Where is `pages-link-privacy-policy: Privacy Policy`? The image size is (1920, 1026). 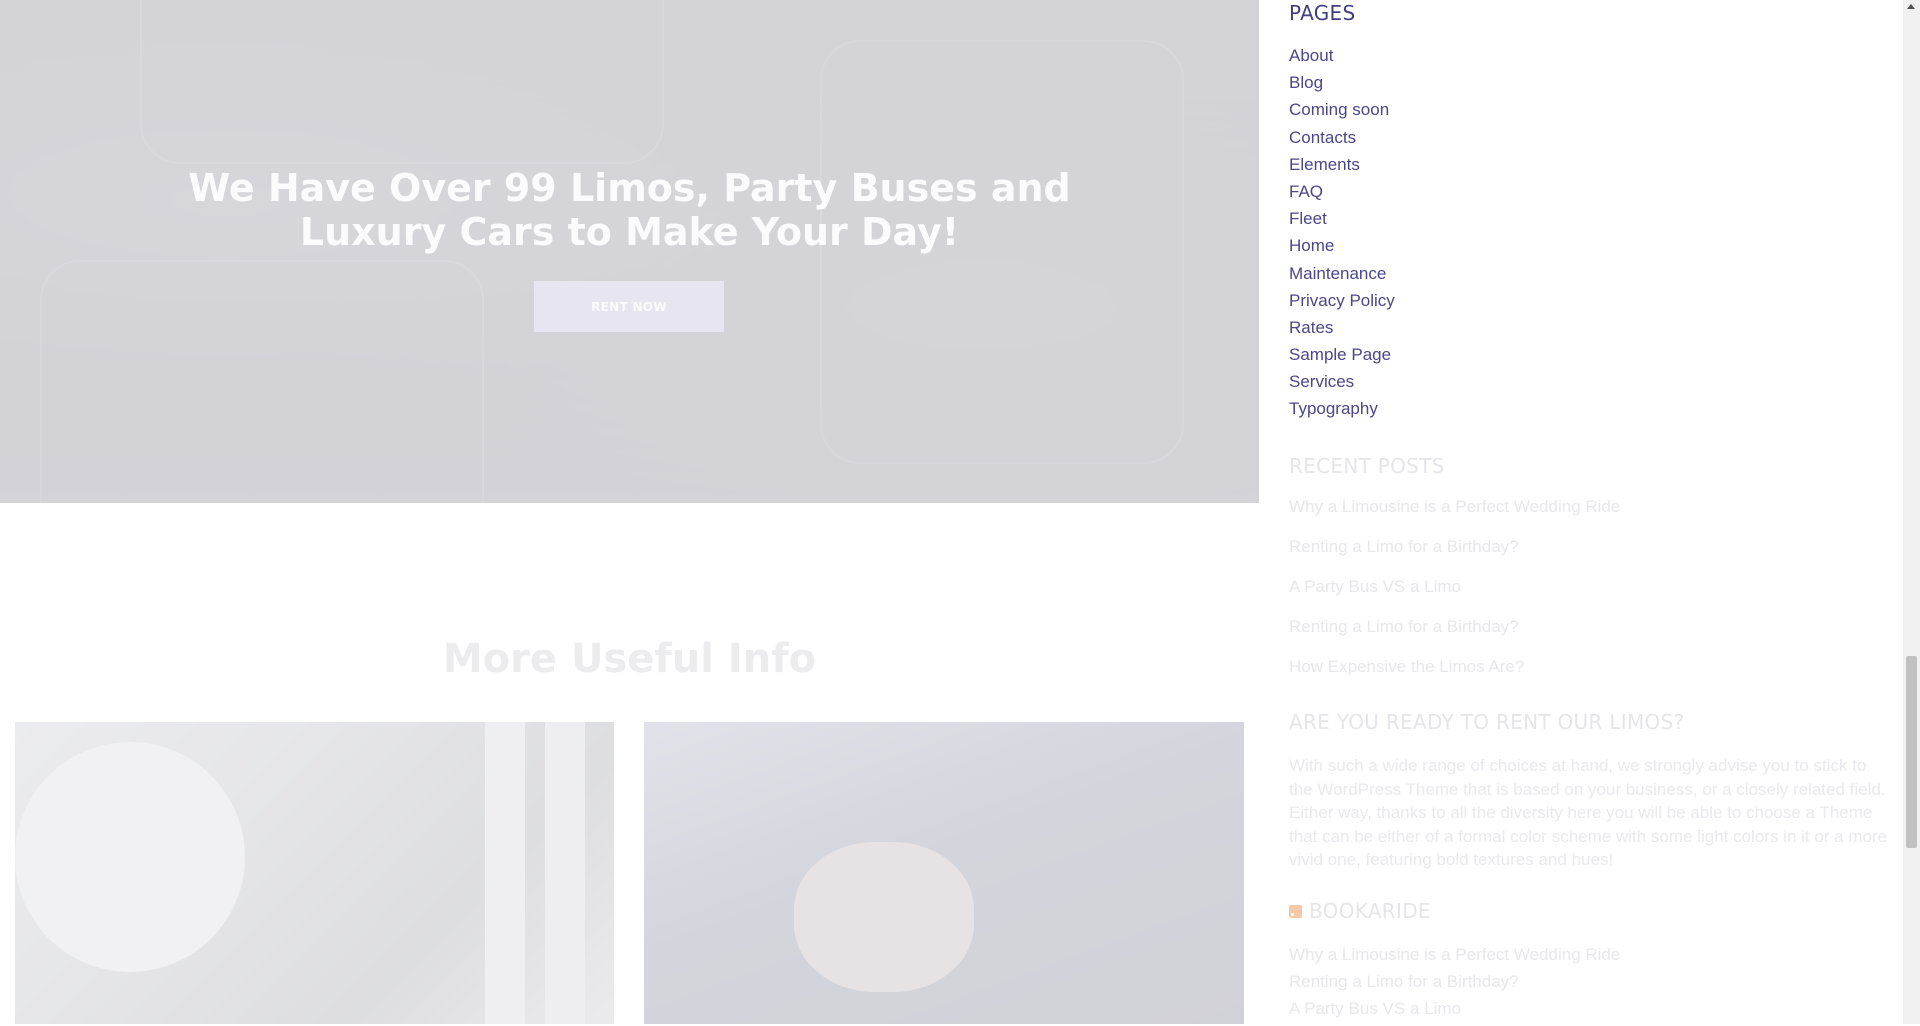
pages-link-privacy-policy: Privacy Policy is located at coordinates (1342, 300).